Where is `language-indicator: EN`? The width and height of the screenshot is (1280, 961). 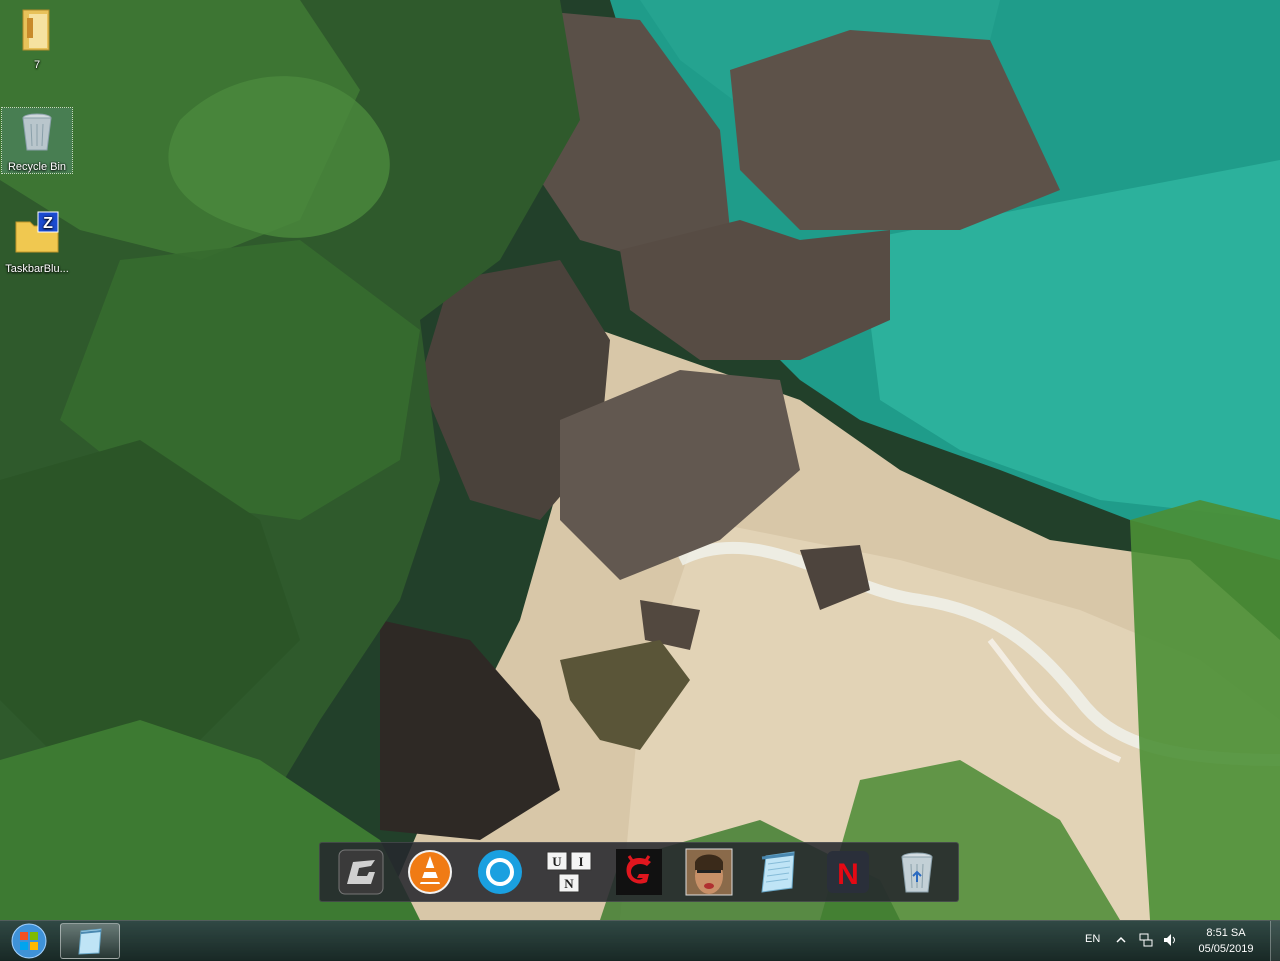 language-indicator: EN is located at coordinates (1092, 939).